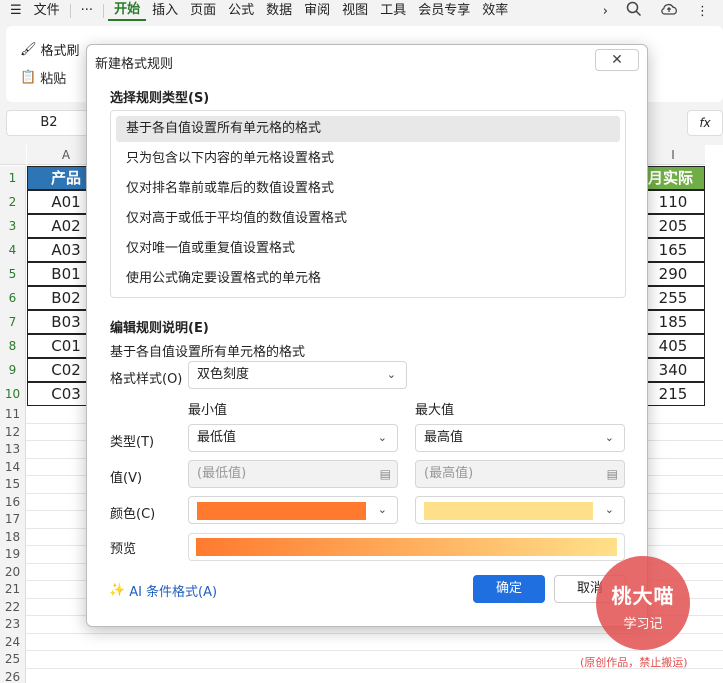 This screenshot has width=723, height=683. I want to click on row-header: 3, so click(13, 226).